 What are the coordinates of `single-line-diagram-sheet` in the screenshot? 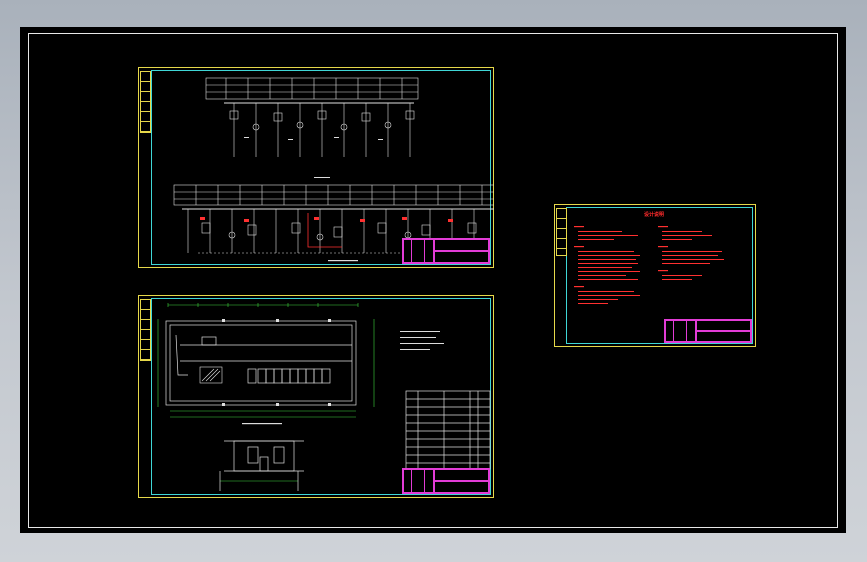 It's located at (316, 167).